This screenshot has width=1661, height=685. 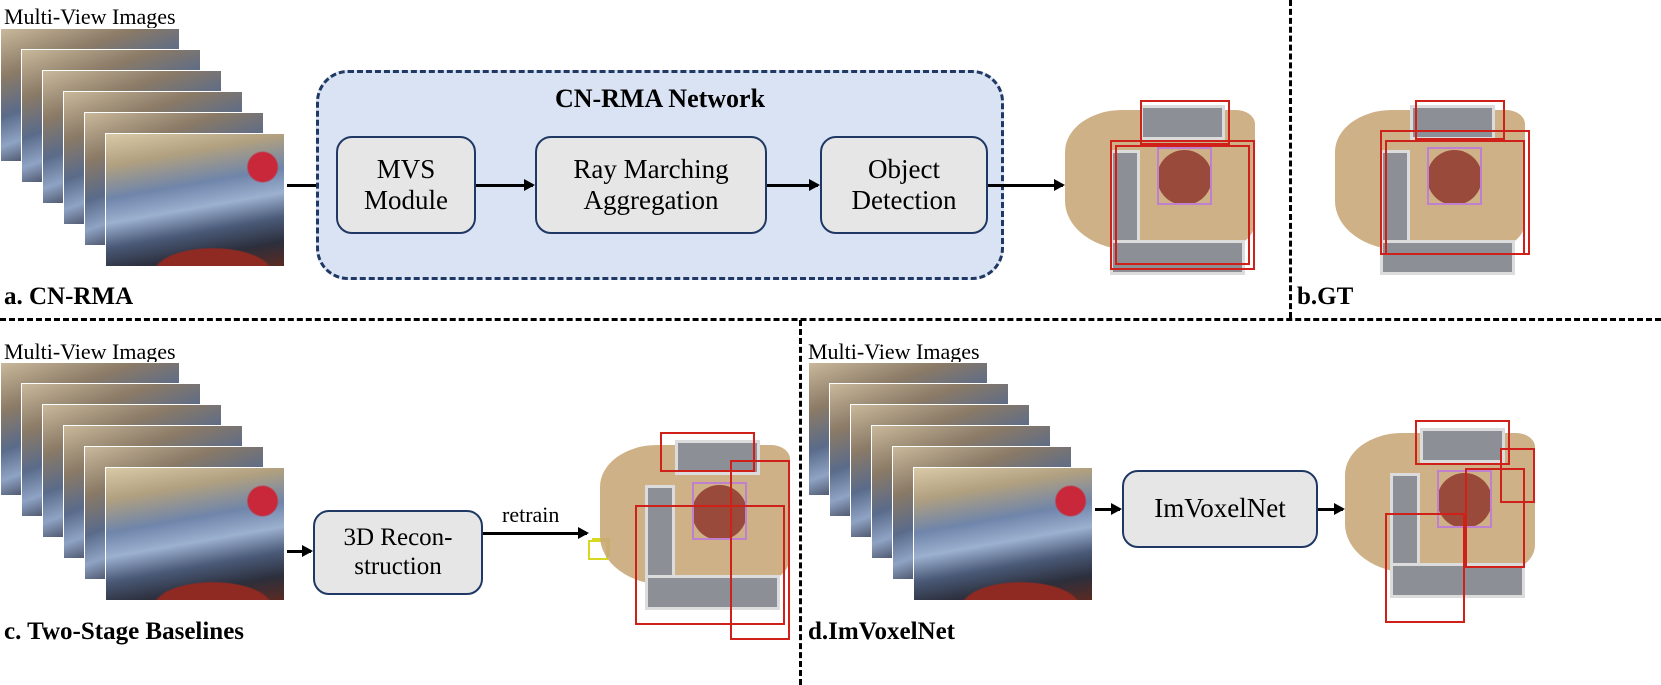 I want to click on arrow-ray-to-detection, so click(x=793, y=185).